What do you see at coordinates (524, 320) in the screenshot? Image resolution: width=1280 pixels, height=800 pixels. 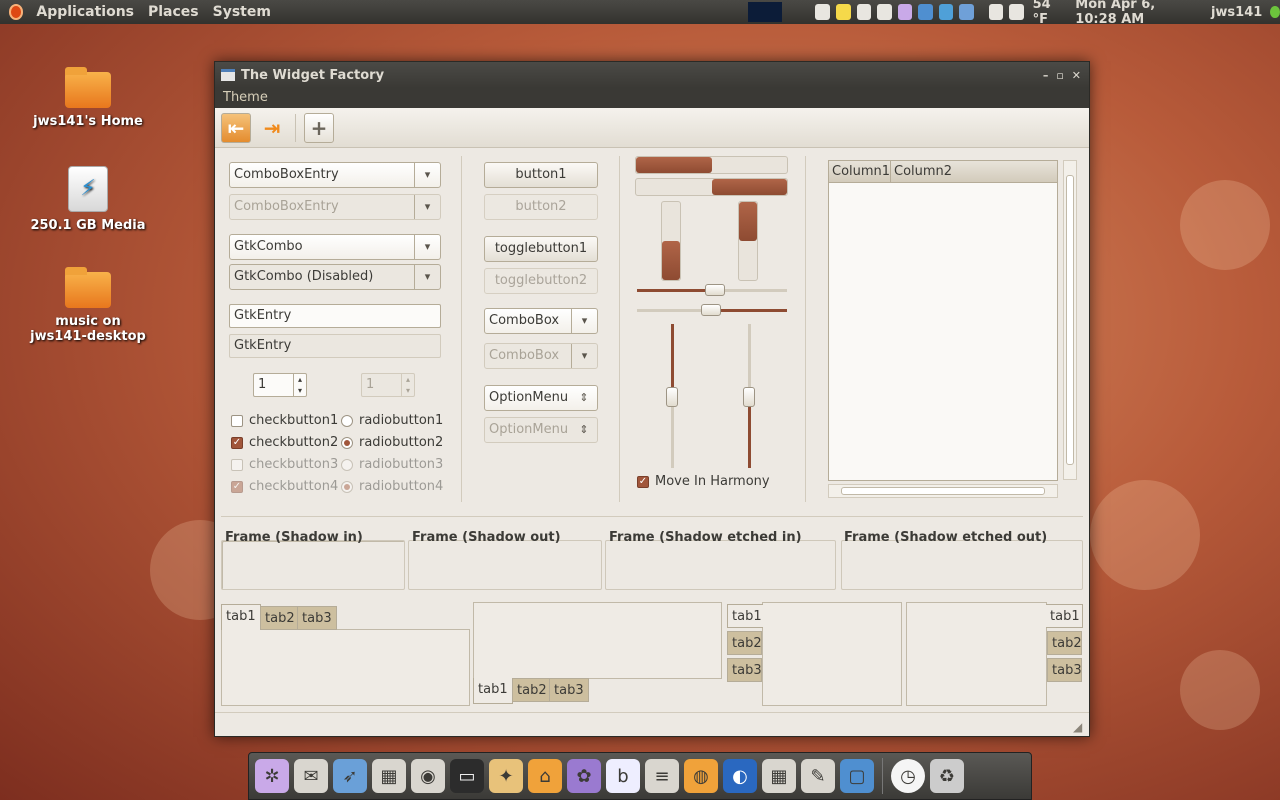 I see `combo-text: ComboBox` at bounding box center [524, 320].